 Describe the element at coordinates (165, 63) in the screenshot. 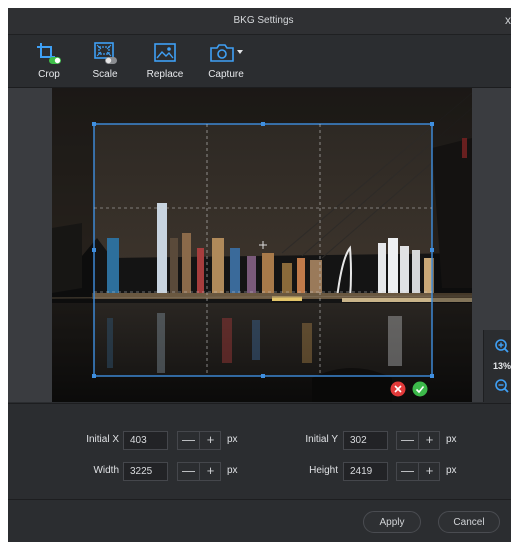

I see `replace-tool-button: Replace` at that location.